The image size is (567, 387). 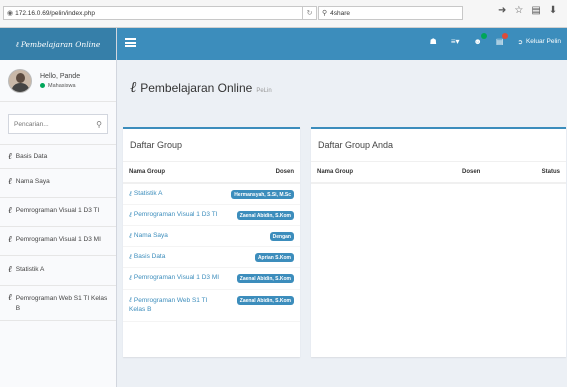 I want to click on sidebar-item-label: Pemrograman Visual 1 D3 MI, so click(x=58, y=239).